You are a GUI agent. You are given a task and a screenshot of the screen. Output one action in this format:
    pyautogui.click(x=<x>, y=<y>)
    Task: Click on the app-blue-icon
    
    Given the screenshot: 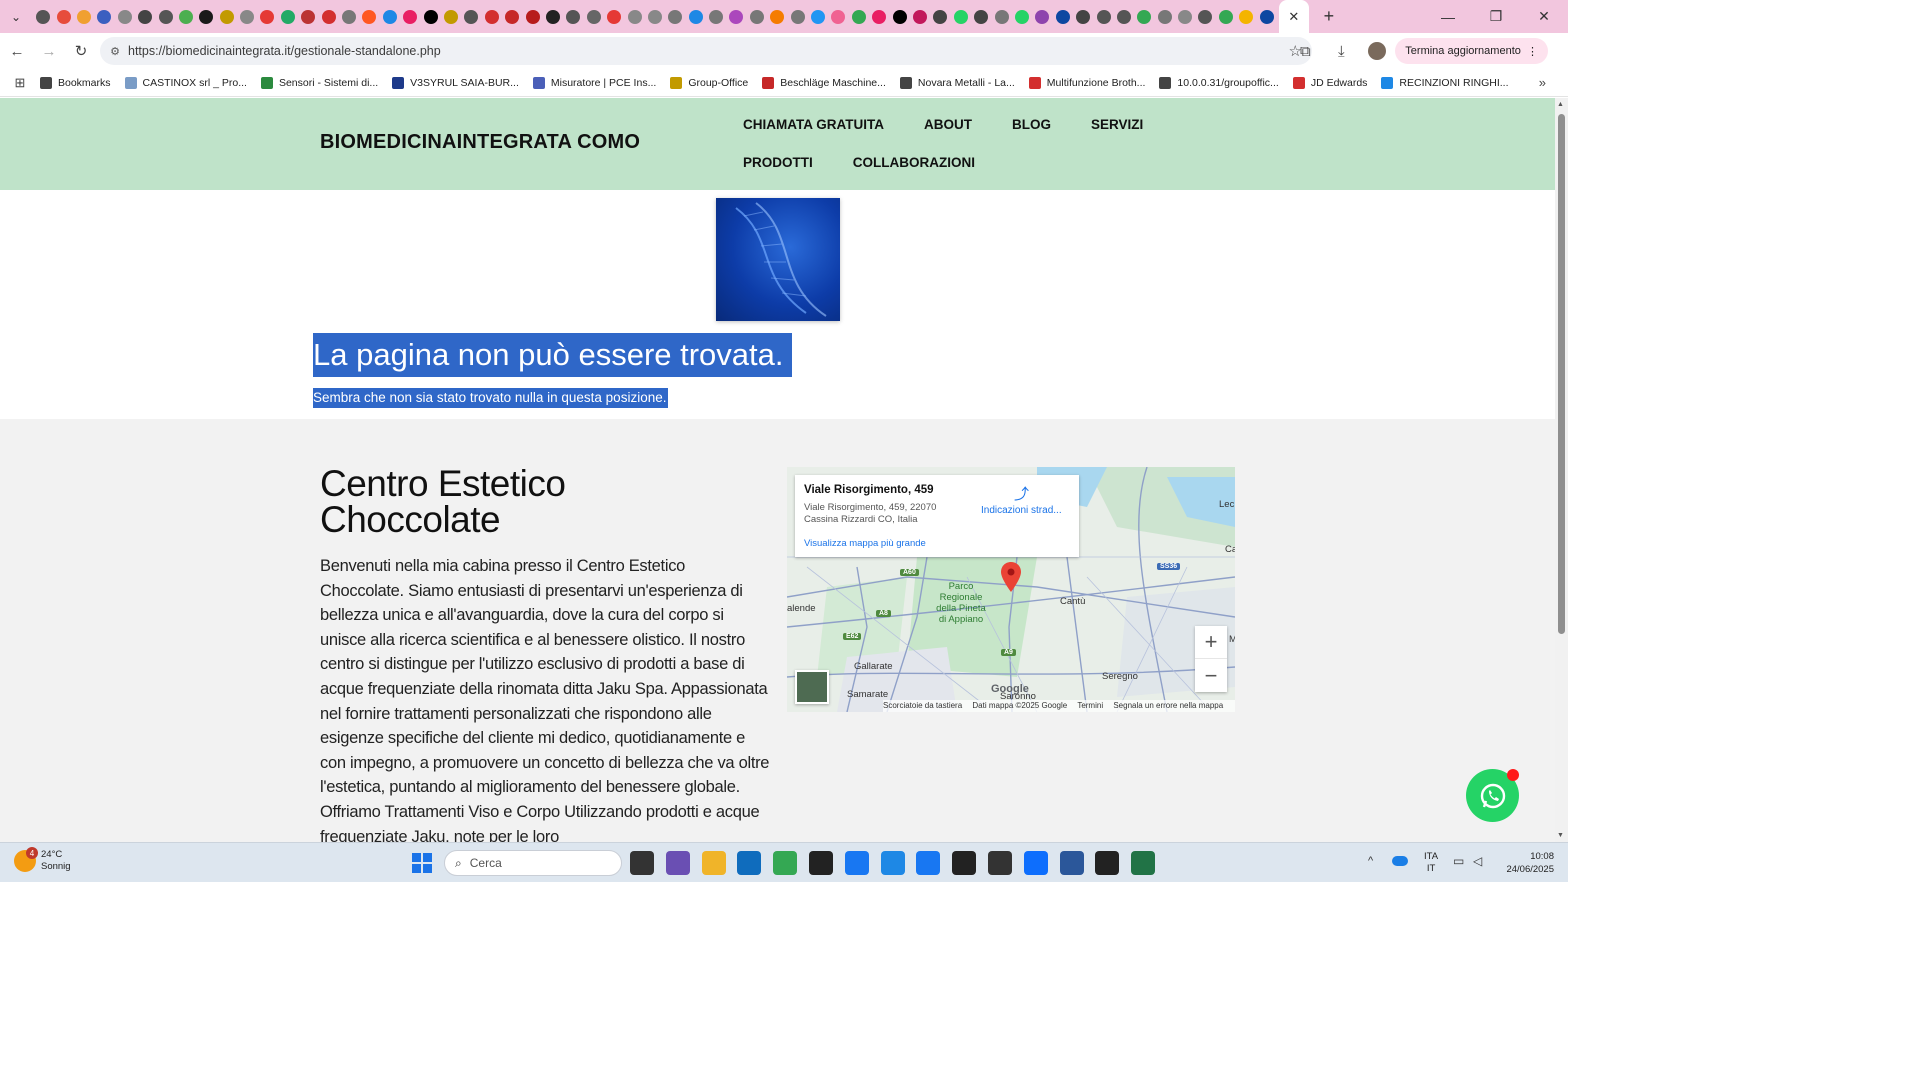 What is the action you would take?
    pyautogui.click(x=1035, y=863)
    